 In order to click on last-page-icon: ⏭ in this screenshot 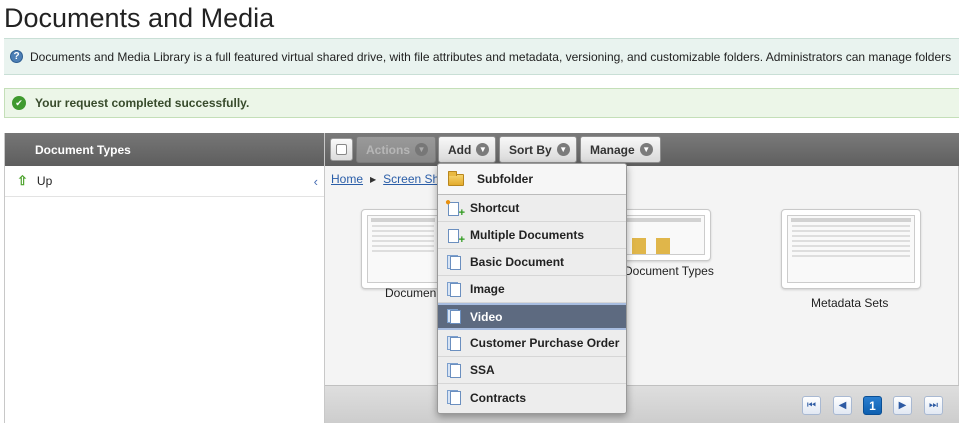, I will do `click(933, 405)`.